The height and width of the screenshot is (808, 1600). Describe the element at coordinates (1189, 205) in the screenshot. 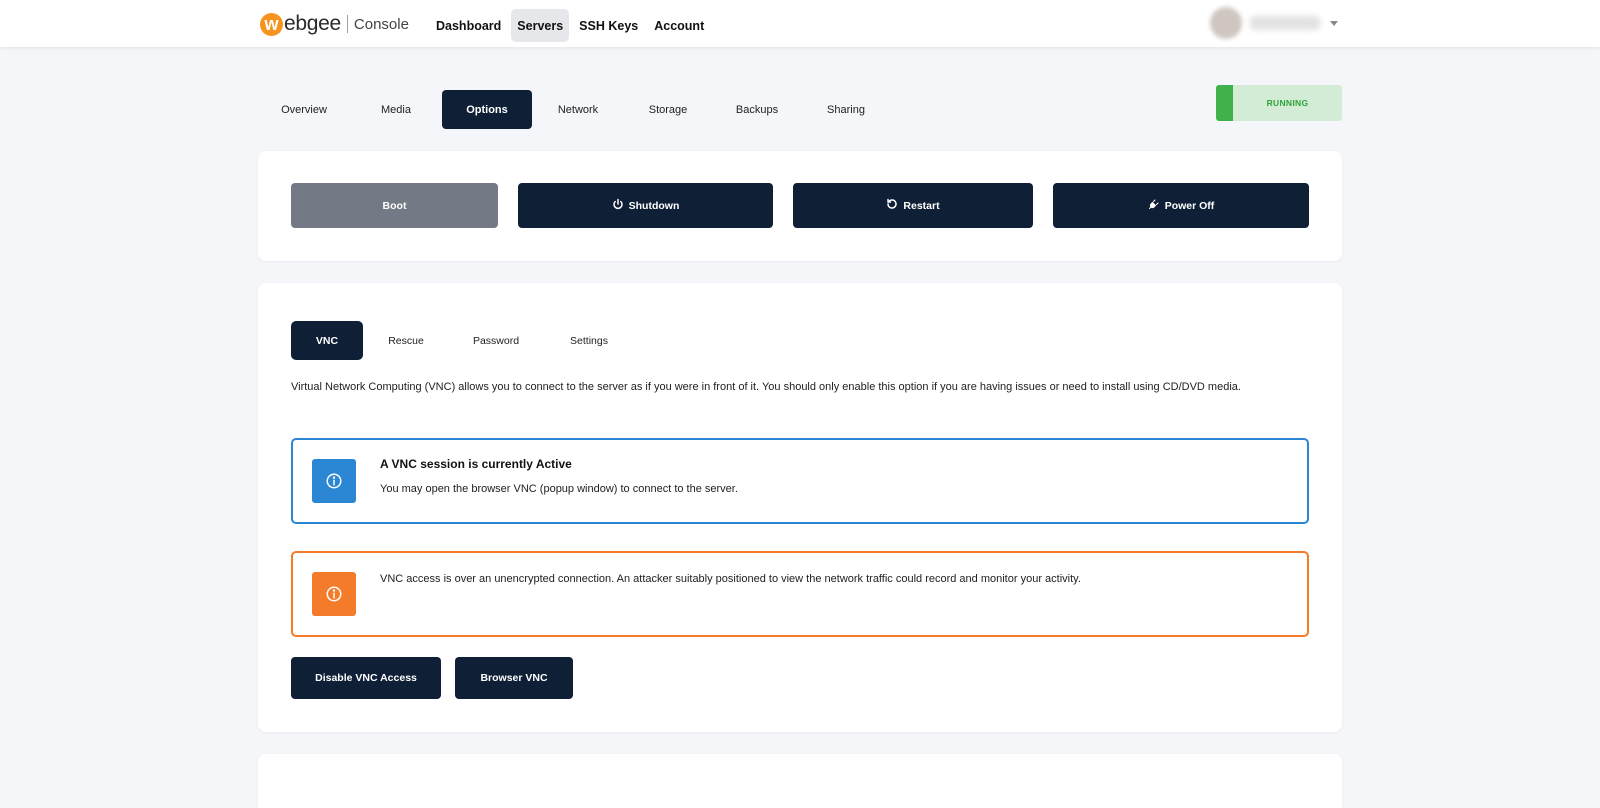

I see `power-off-label: Power Off` at that location.